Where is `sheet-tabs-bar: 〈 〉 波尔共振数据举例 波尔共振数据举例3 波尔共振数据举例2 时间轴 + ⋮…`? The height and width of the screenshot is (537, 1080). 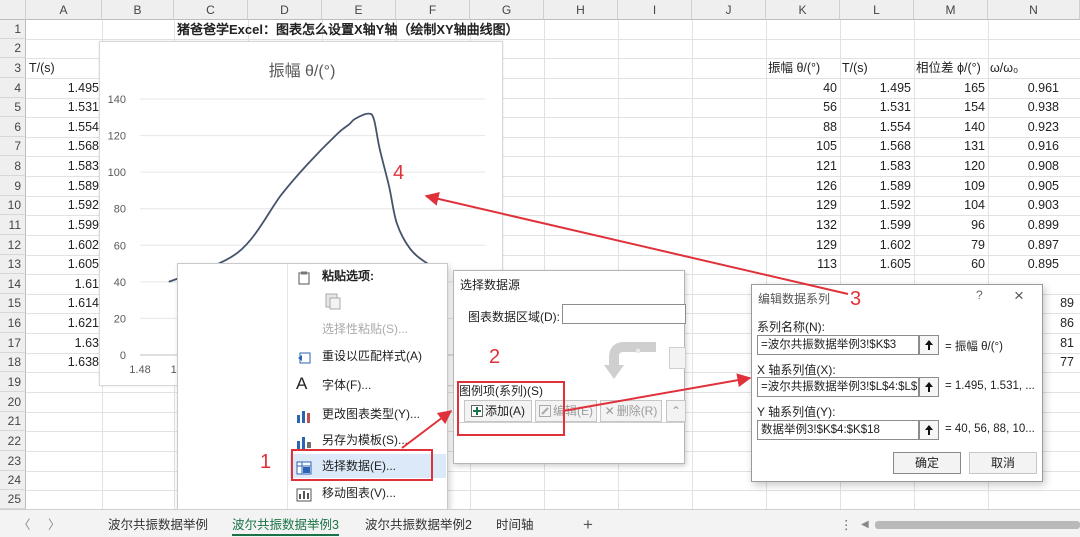 sheet-tabs-bar: 〈 〉 波尔共振数据举例 波尔共振数据举例3 波尔共振数据举例2 时间轴 + ⋮… is located at coordinates (540, 523).